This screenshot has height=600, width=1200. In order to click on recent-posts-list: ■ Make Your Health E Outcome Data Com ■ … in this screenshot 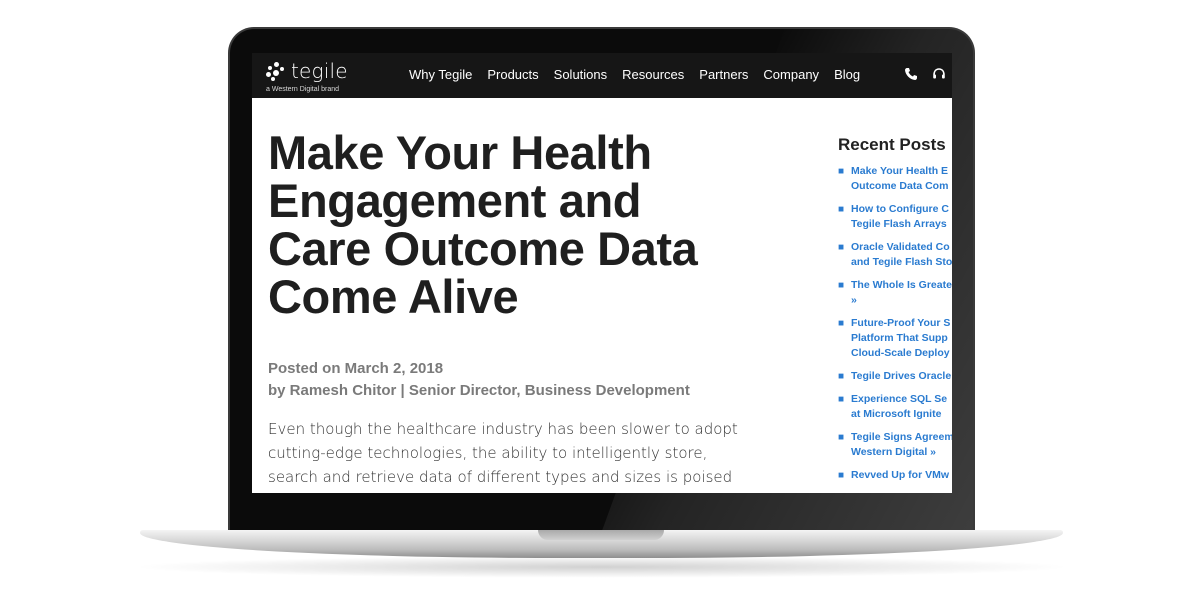, I will do `click(895, 323)`.